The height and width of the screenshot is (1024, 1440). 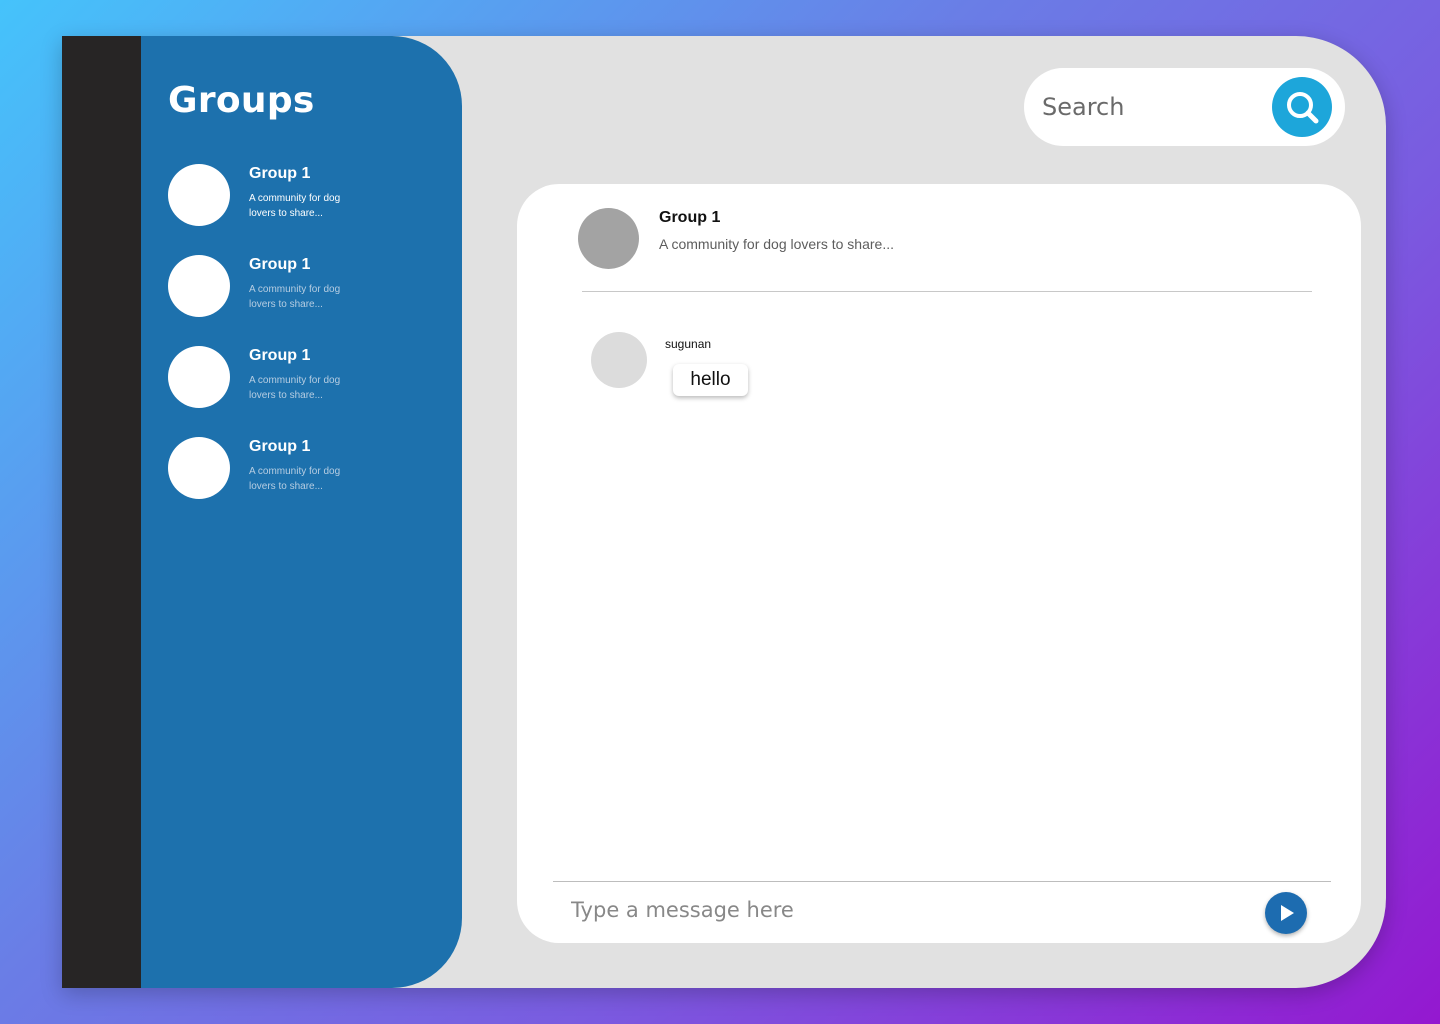 I want to click on search-bar, so click(x=1184, y=107).